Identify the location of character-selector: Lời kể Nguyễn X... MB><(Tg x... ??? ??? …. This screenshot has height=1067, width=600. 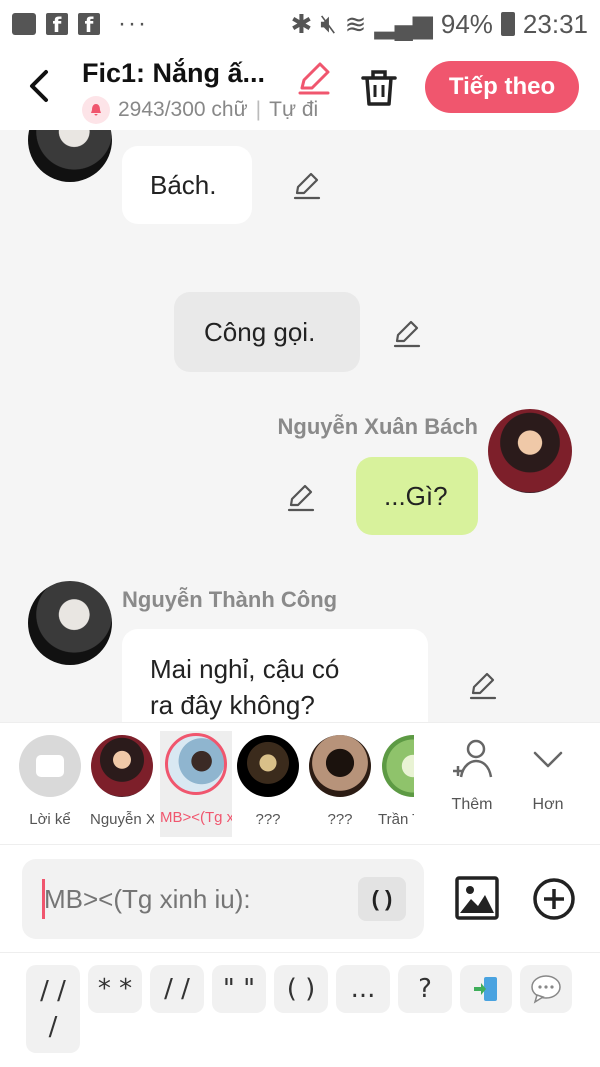
(300, 783).